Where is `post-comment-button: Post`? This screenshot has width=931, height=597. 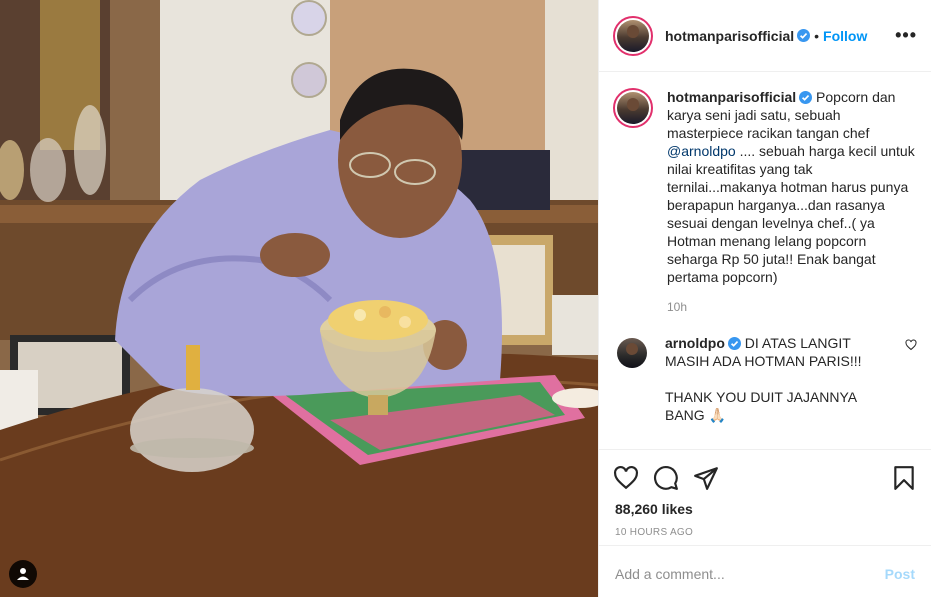 post-comment-button: Post is located at coordinates (900, 574).